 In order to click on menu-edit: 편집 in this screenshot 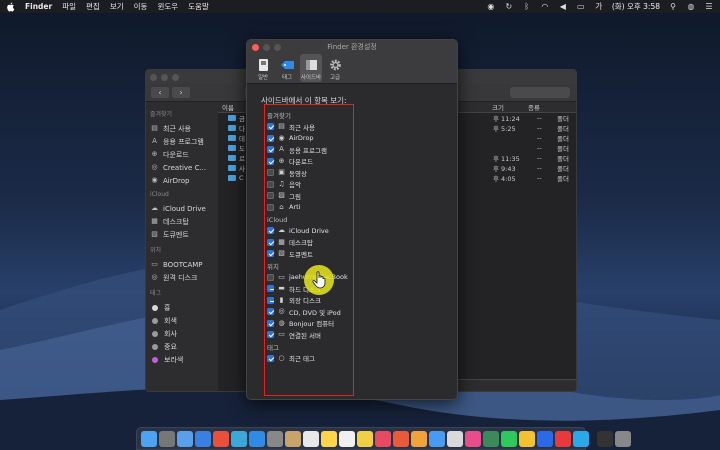, I will do `click(93, 6)`.